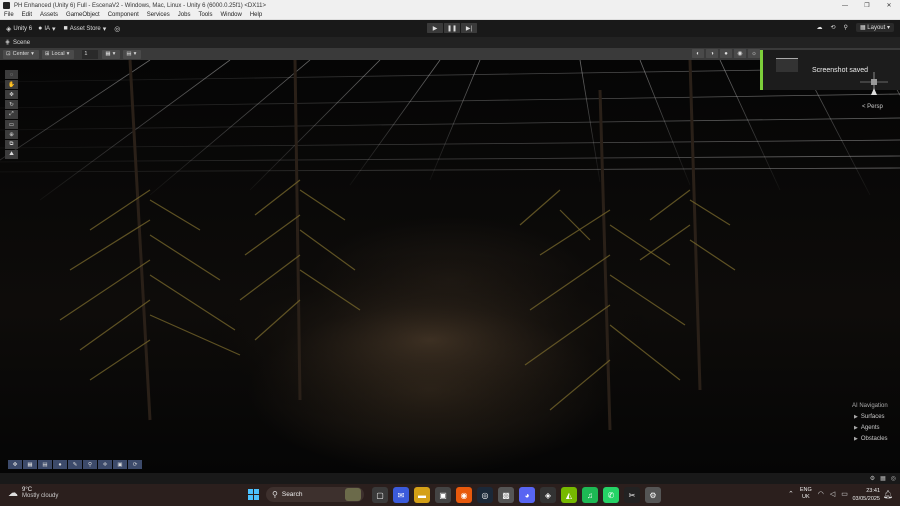 This screenshot has height=506, width=900. I want to click on ia-dropdown: ● IA ▾, so click(47, 29).